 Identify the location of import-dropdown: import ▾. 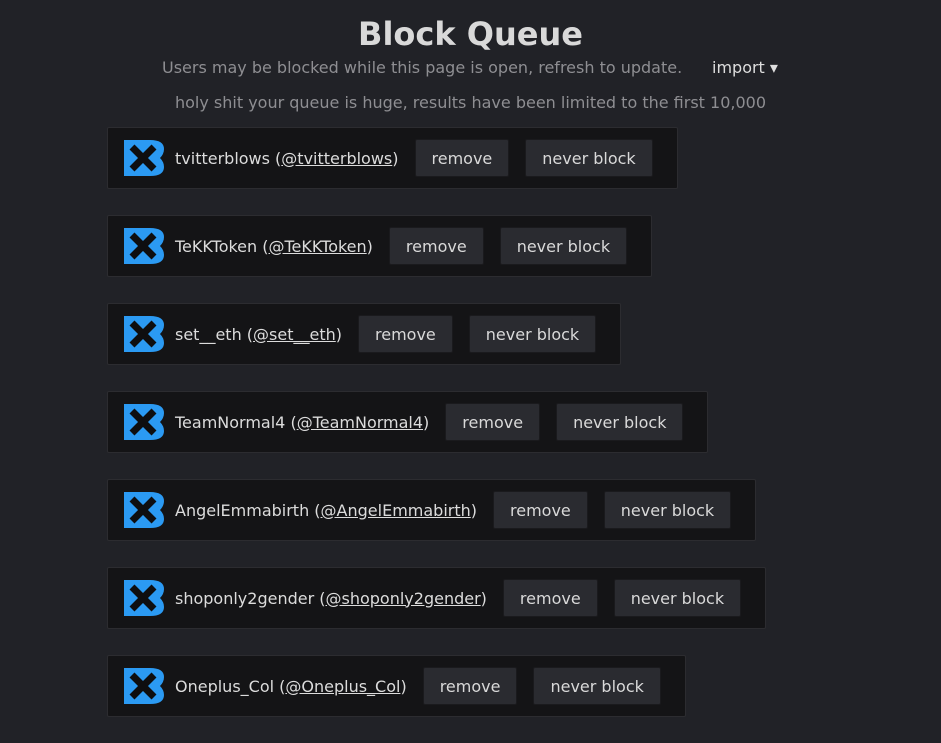
(745, 67).